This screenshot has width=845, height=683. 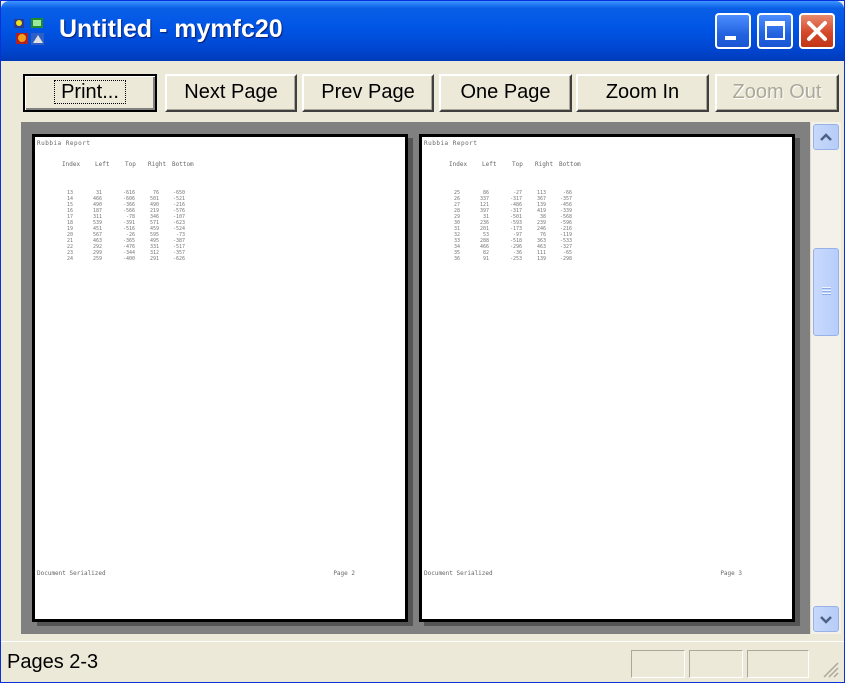 What do you see at coordinates (825, 378) in the screenshot?
I see `vertical-scrollbar` at bounding box center [825, 378].